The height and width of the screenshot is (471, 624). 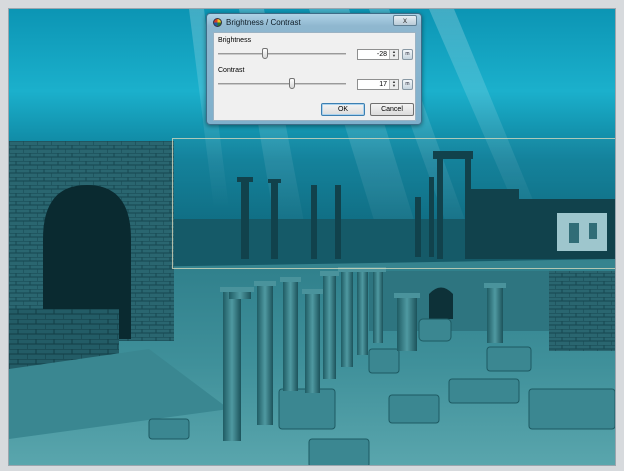 I want to click on contrast-slider, so click(x=282, y=84).